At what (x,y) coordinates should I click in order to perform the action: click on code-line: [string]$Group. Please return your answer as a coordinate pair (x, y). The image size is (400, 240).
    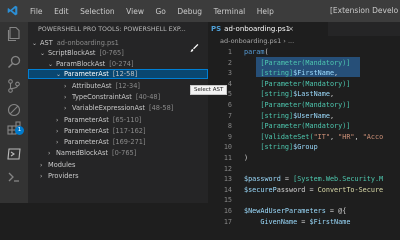
    Looking at the image, I should click on (280, 147).